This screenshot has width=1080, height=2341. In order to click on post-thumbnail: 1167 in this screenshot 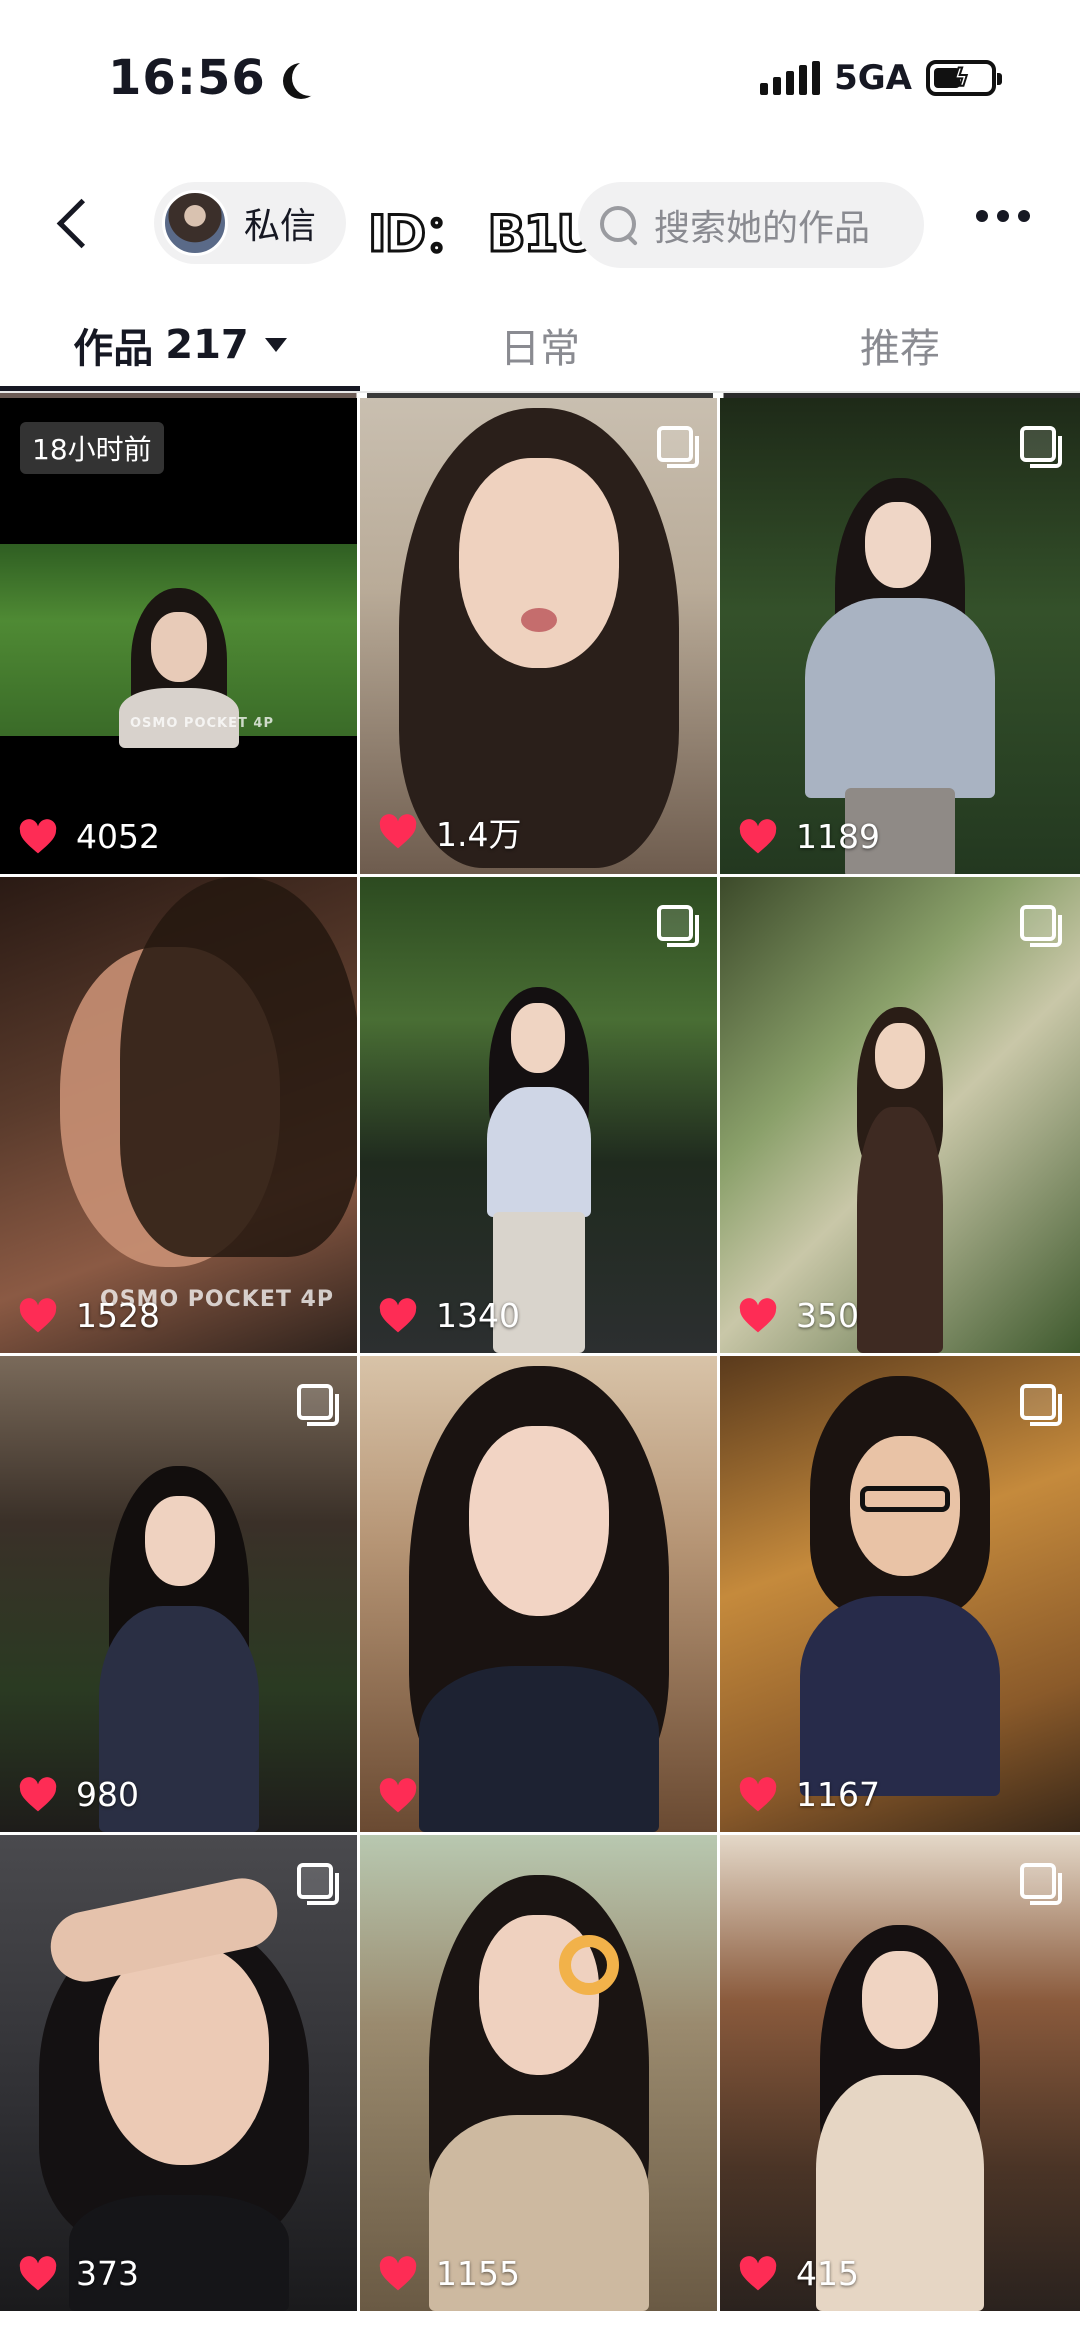, I will do `click(900, 1594)`.